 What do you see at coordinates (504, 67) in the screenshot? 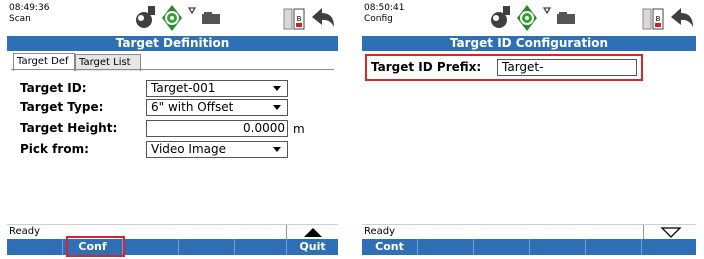
I see `prefix-highlight-box` at bounding box center [504, 67].